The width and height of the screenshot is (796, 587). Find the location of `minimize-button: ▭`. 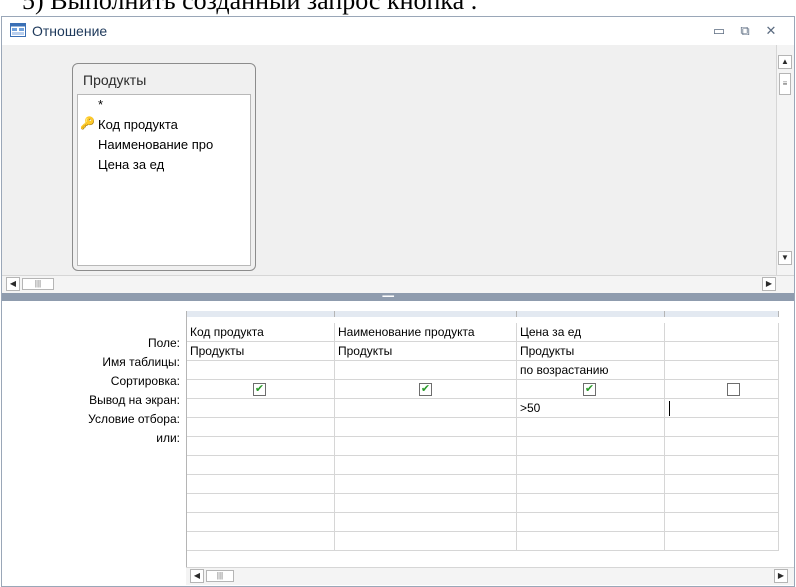

minimize-button: ▭ is located at coordinates (719, 31).